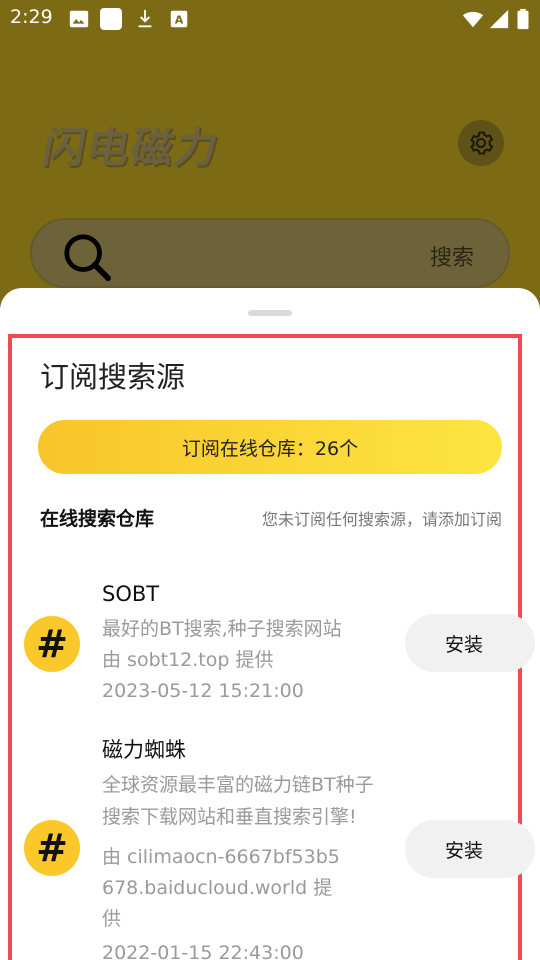 This screenshot has width=540, height=960. Describe the element at coordinates (144, 750) in the screenshot. I see `repo-name: 磁力蜘蛛` at that location.